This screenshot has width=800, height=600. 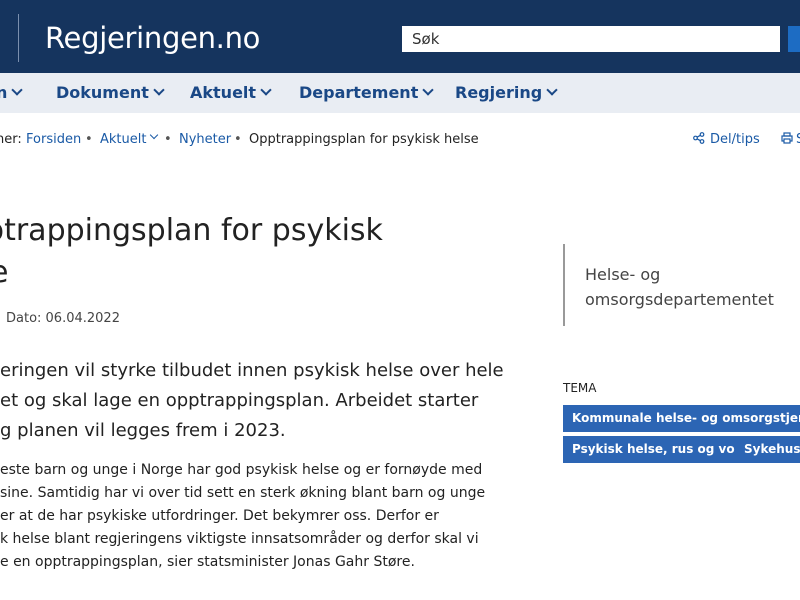 What do you see at coordinates (767, 449) in the screenshot?
I see `tag-sykehus: Sykehus` at bounding box center [767, 449].